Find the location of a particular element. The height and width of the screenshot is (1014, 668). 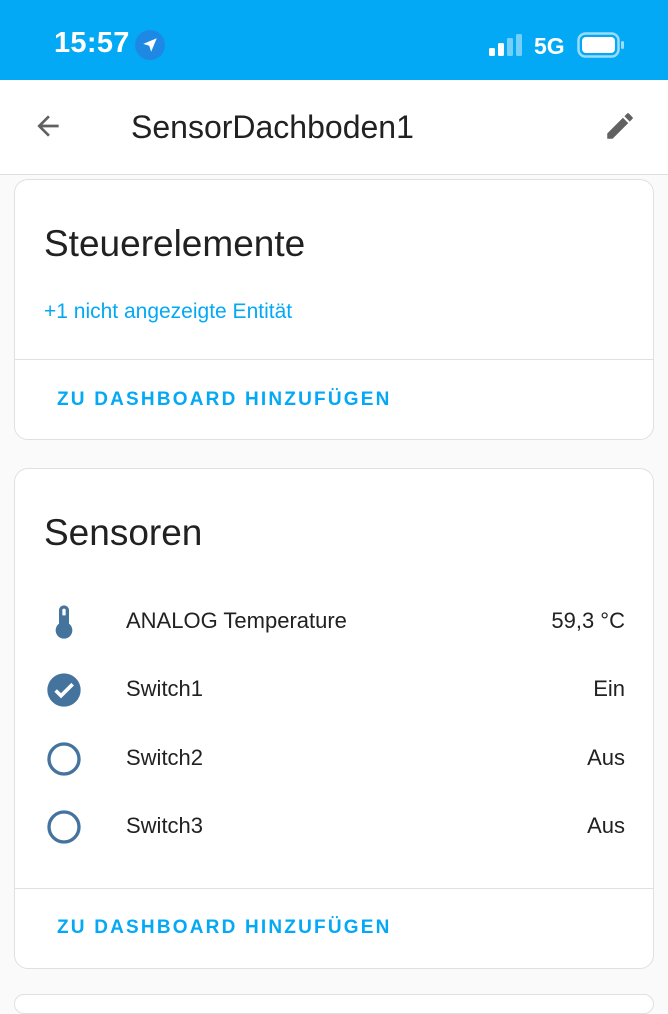

sensor-row-analog-temperature: ANALOG Temperature 59,3 °C is located at coordinates (334, 620).